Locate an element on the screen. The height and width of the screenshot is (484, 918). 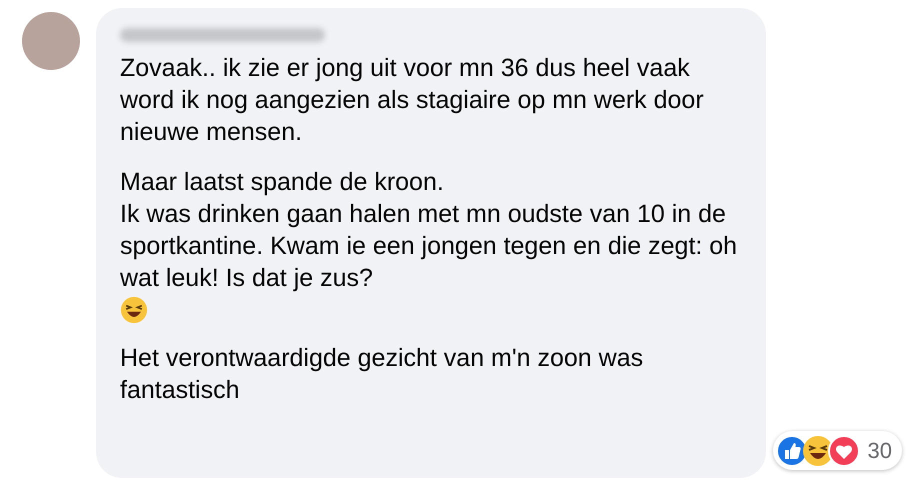
comment-text: Zovaak.. ik zie er jong uit voor mn 36 dus heel vaak word ik nog aangezien als stagiaire op mn werk door nieuwe mensen. is located at coordinates (412, 100).